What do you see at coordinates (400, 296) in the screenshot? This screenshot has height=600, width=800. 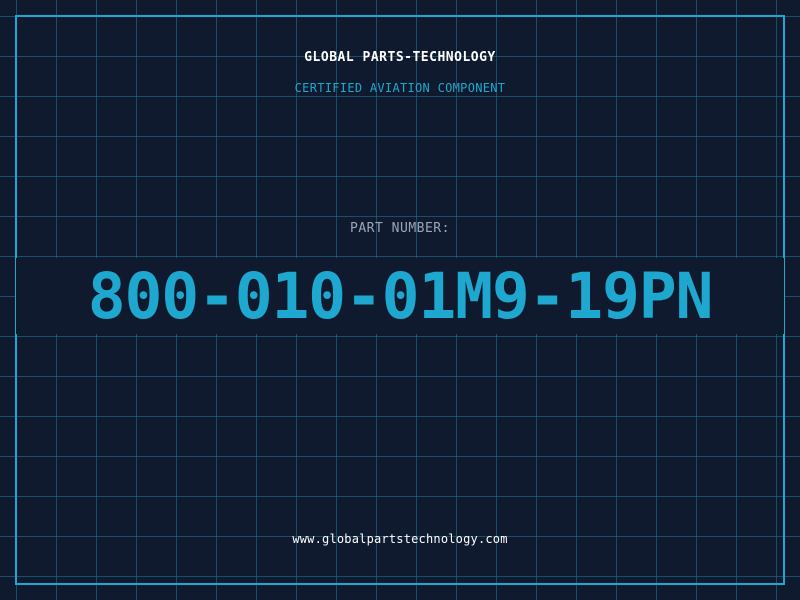 I see `part-number-value: 800-010-01M9-19PN` at bounding box center [400, 296].